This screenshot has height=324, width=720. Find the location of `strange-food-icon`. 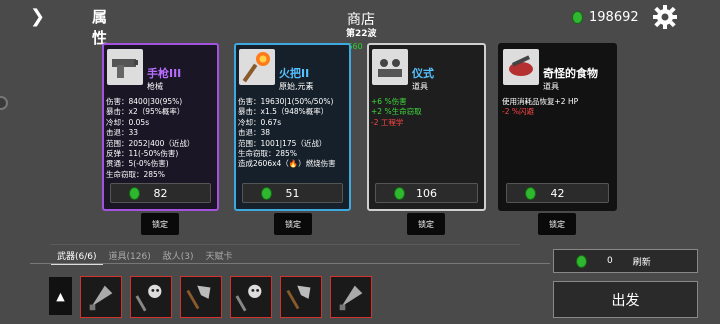

strange-food-icon is located at coordinates (521, 67).